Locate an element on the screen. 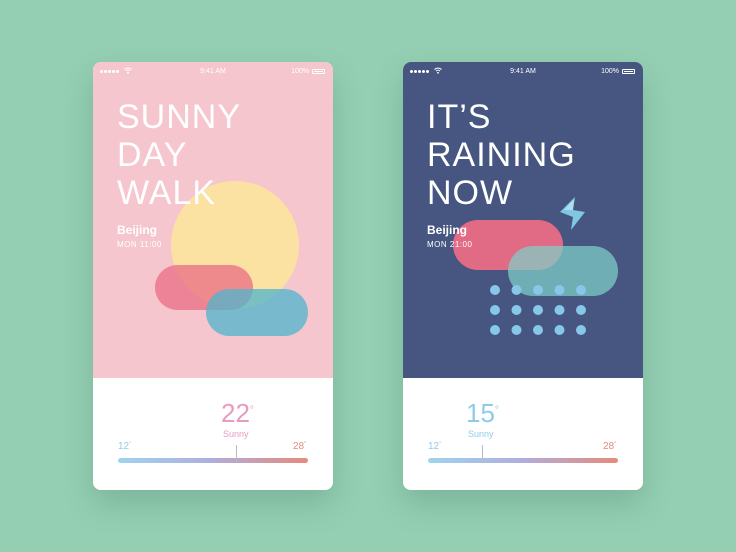 This screenshot has height=552, width=736. headline-line: RAINING is located at coordinates (501, 155).